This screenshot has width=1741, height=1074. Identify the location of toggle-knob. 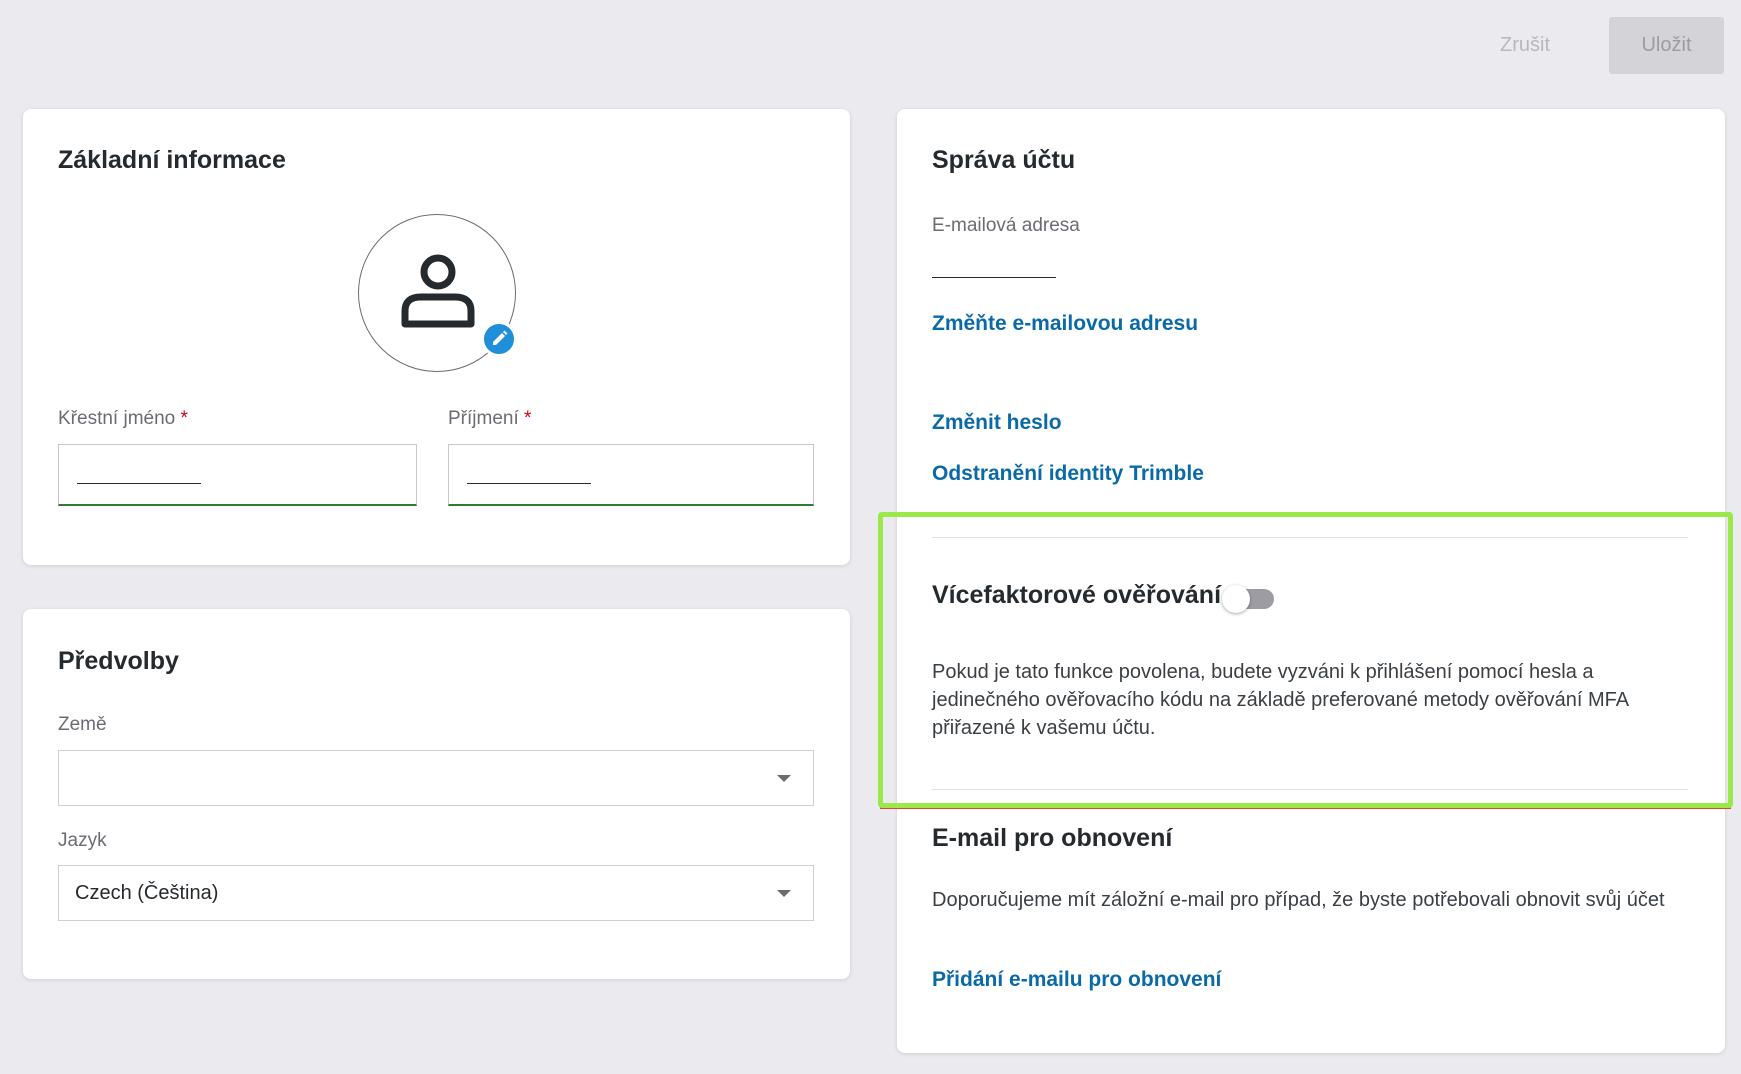
(1236, 599).